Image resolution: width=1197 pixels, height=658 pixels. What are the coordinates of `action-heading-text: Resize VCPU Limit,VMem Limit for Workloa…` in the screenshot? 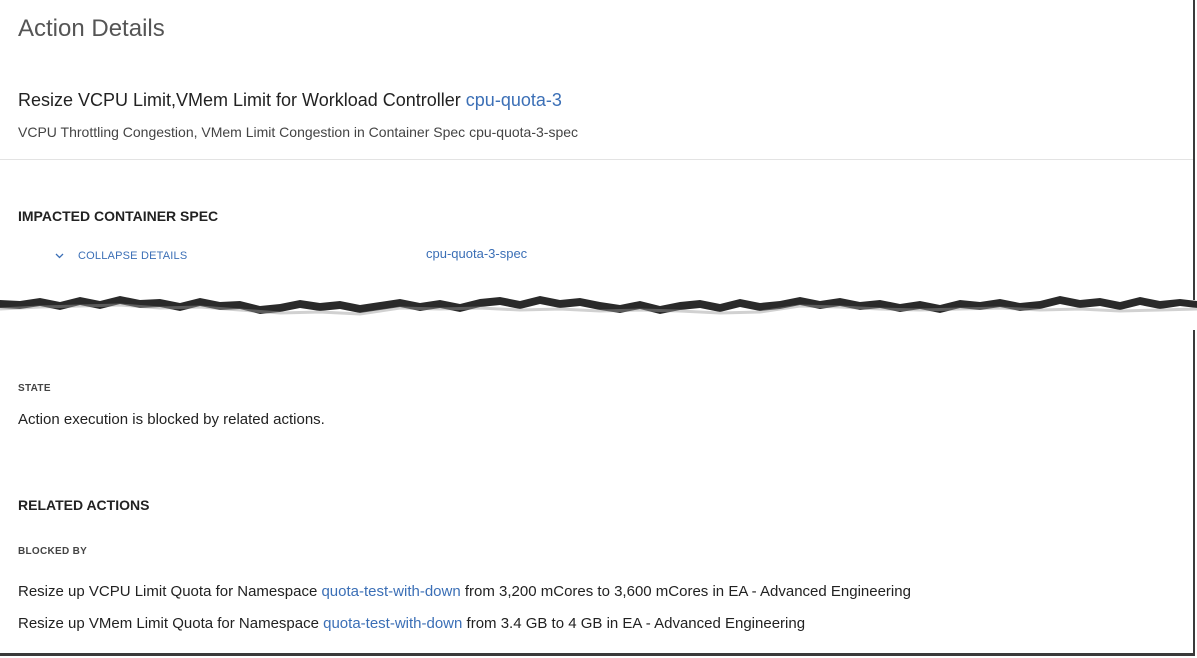 It's located at (242, 100).